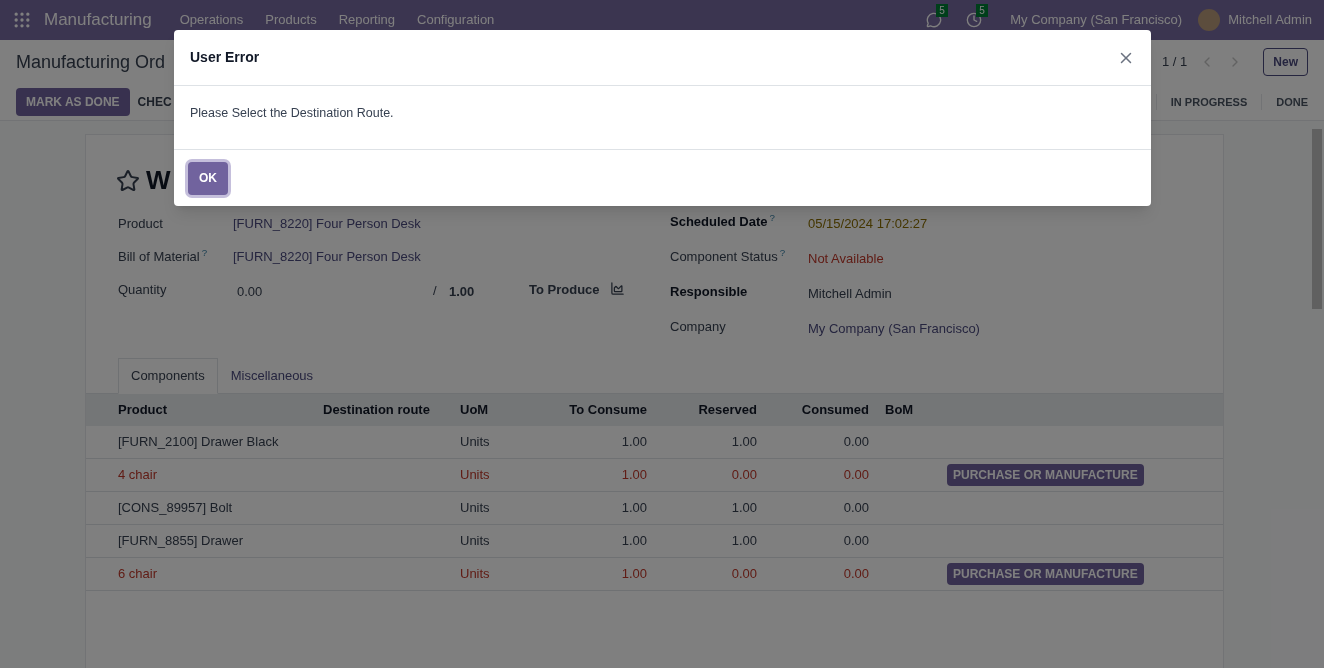  Describe the element at coordinates (198, 441) in the screenshot. I see `table-cell-text: [FURN_2100] Drawer Black` at that location.